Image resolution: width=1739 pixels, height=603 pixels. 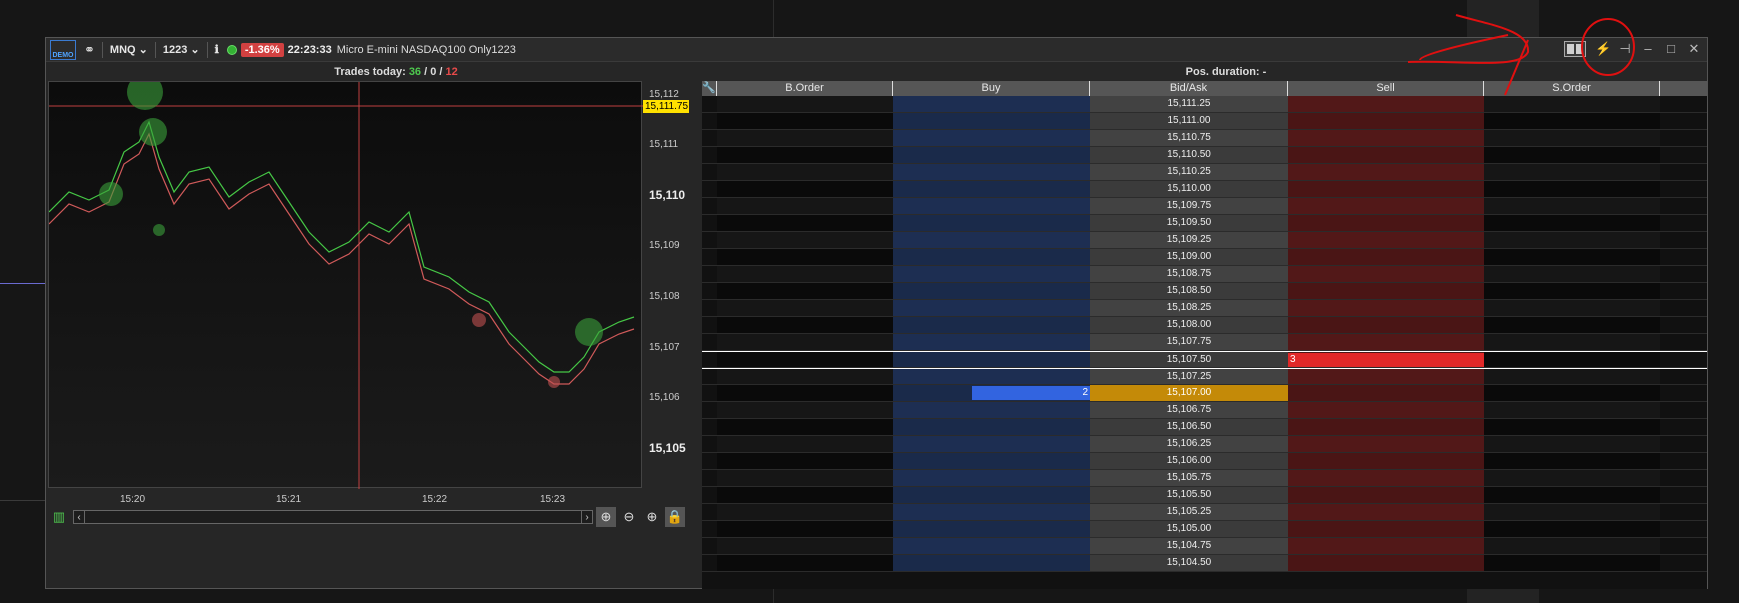 I want to click on price-cell: 15,109.25, so click(x=1189, y=240).